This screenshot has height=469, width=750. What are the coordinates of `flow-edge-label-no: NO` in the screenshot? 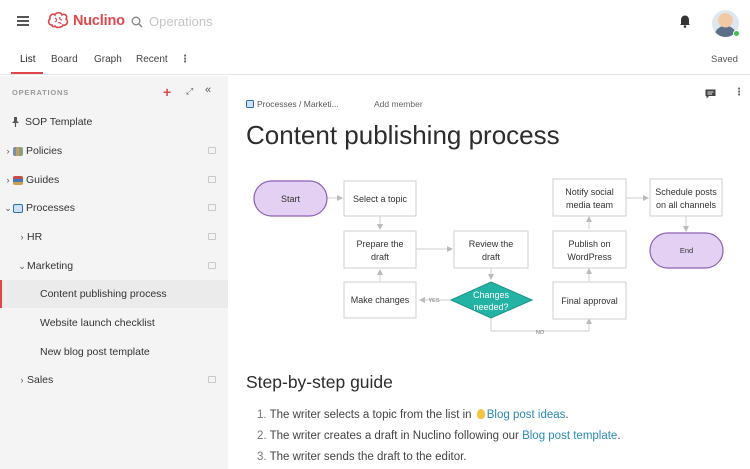 It's located at (540, 333).